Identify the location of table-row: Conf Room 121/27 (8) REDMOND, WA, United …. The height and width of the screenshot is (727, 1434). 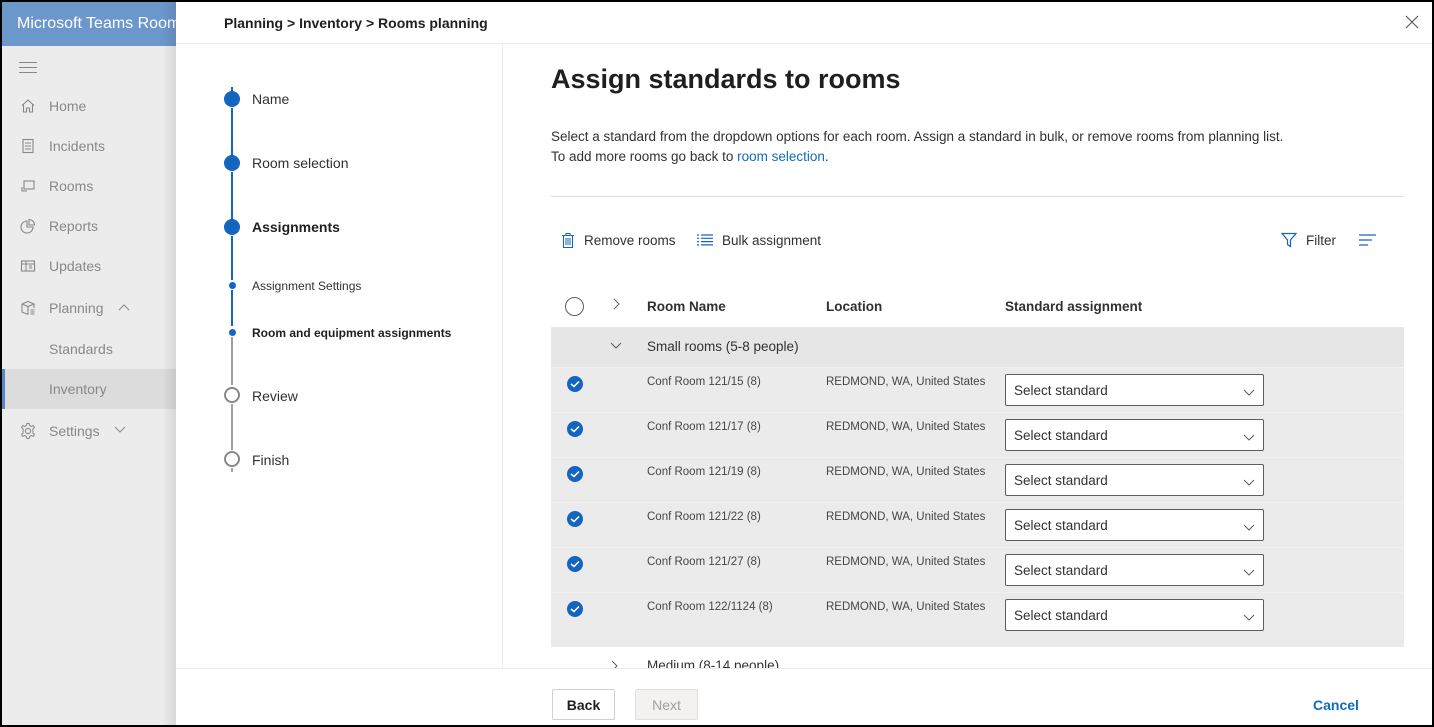
(977, 569).